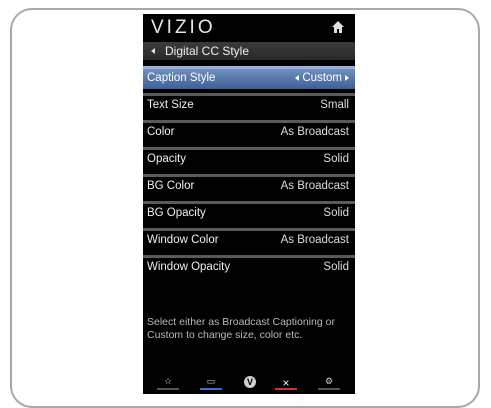 The height and width of the screenshot is (408, 491). Describe the element at coordinates (189, 267) in the screenshot. I see `setting-label: Window Opacity` at that location.